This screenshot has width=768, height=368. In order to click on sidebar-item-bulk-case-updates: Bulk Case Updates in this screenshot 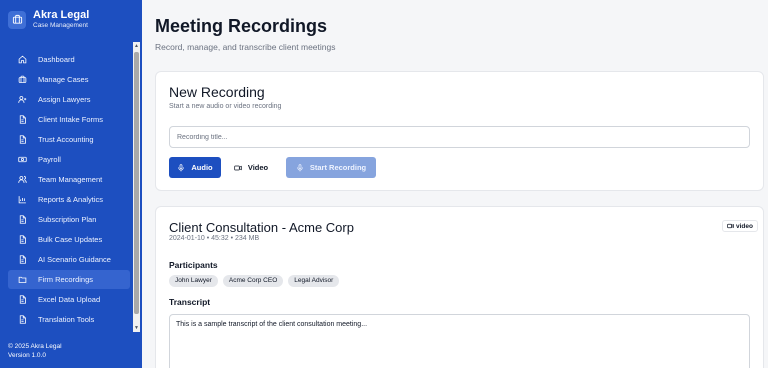, I will do `click(69, 239)`.